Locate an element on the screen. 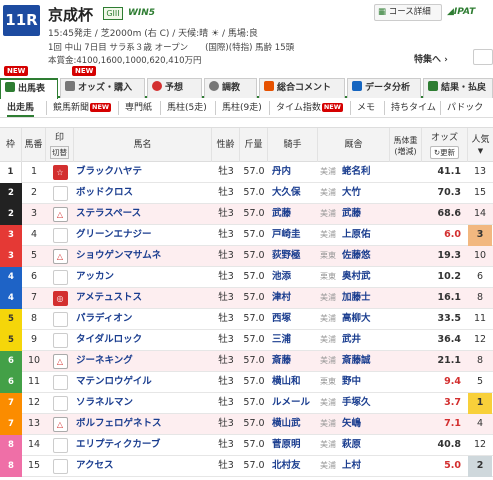 Image resolution: width=493 pixels, height=480 pixels. sort-icon: ▼ is located at coordinates (480, 151).